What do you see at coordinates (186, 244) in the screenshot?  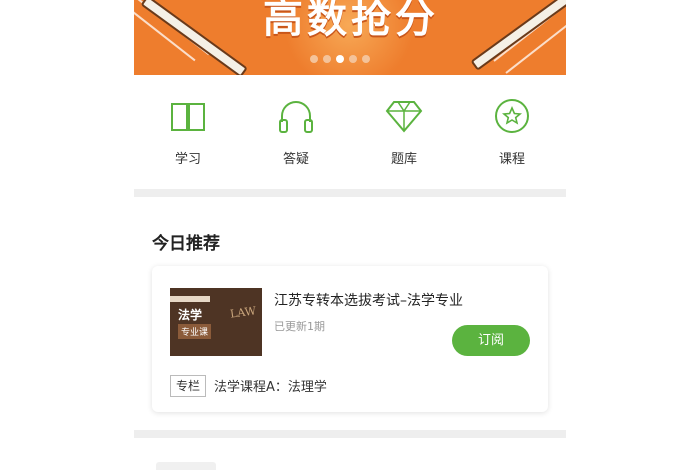 I see `section-title: 今日推荐` at bounding box center [186, 244].